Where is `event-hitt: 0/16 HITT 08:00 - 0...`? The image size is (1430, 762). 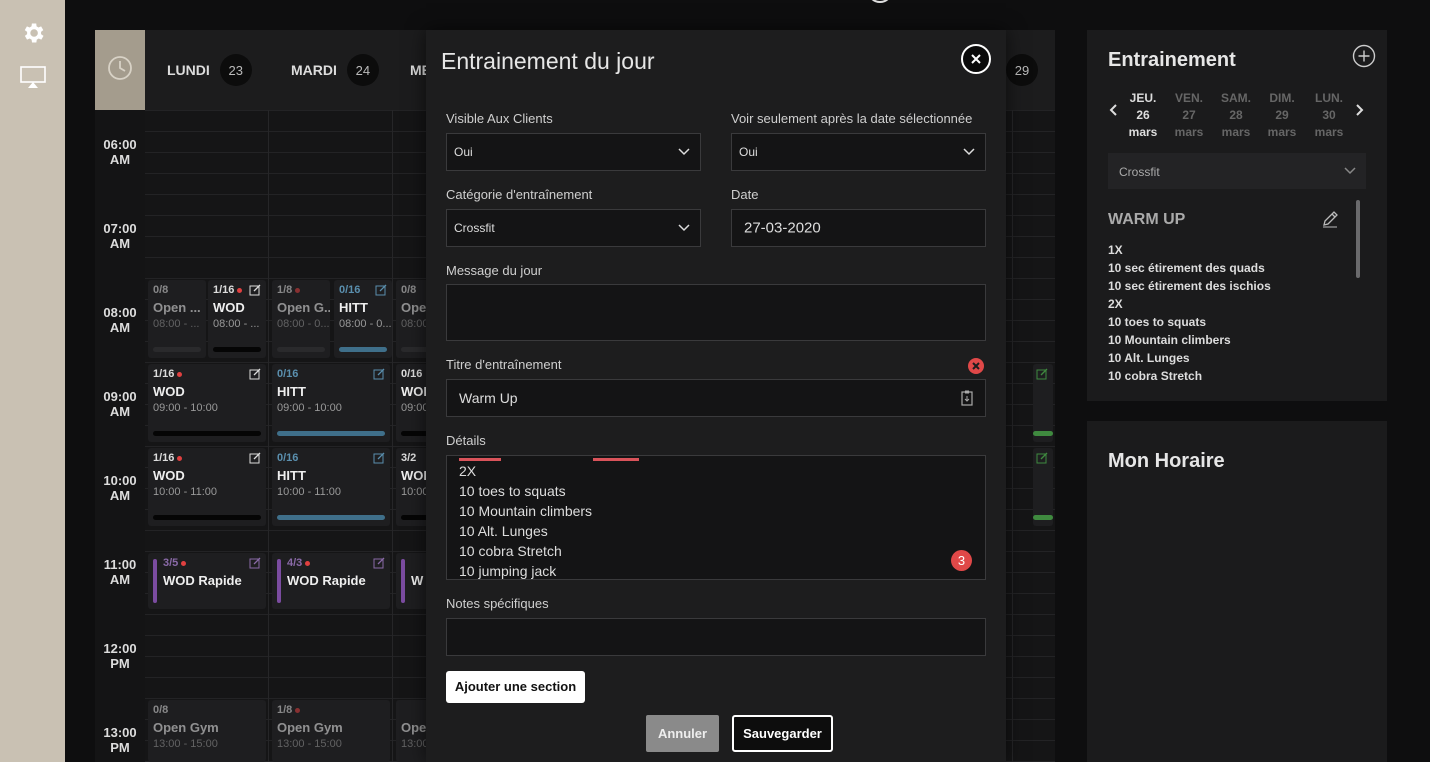 event-hitt: 0/16 HITT 08:00 - 0... is located at coordinates (363, 319).